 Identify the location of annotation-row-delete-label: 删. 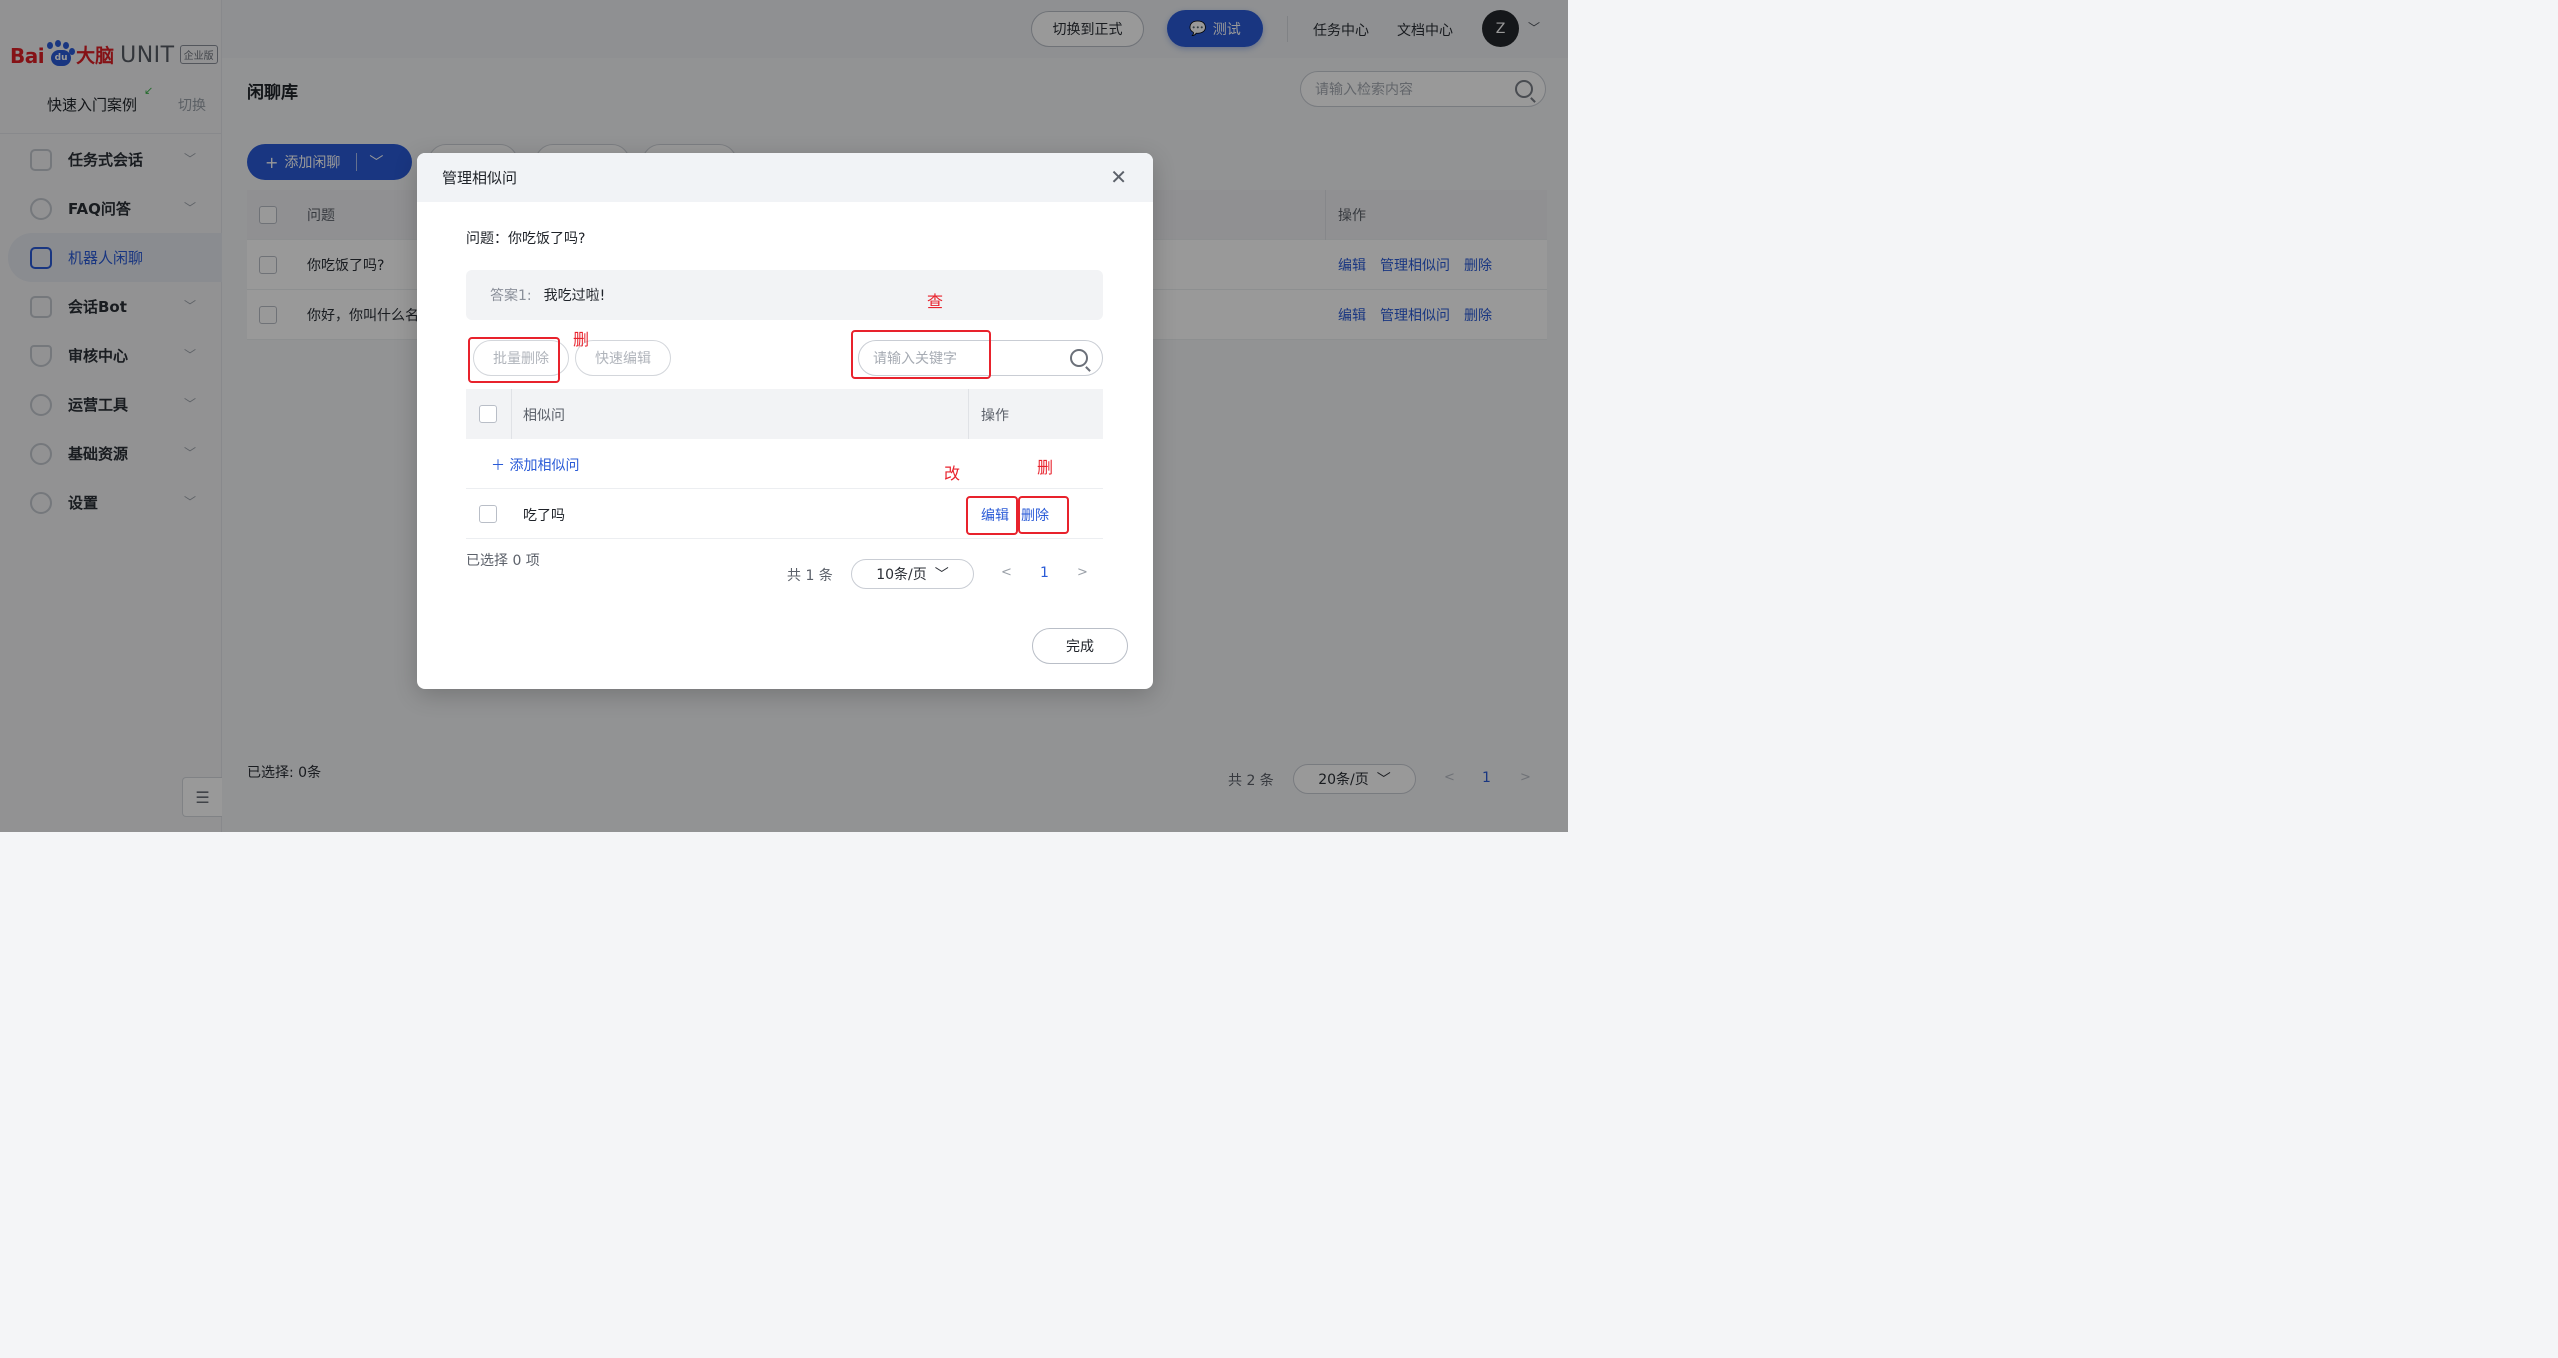
(1045, 467).